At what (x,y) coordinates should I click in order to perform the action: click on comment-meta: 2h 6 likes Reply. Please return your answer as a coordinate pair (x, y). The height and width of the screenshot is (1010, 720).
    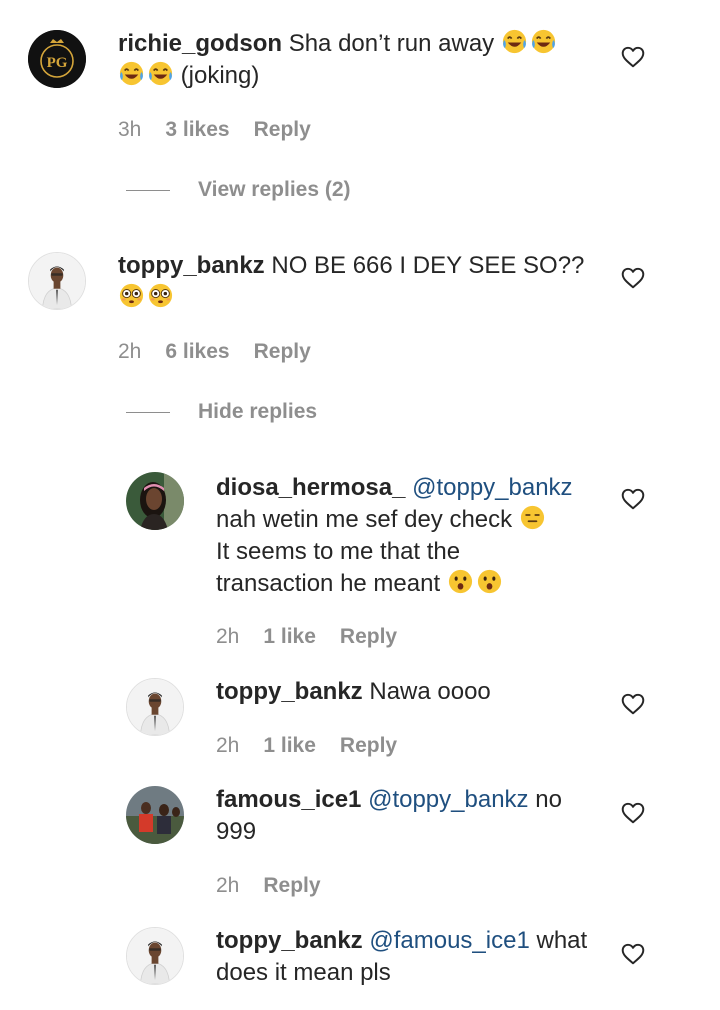
    Looking at the image, I should click on (214, 352).